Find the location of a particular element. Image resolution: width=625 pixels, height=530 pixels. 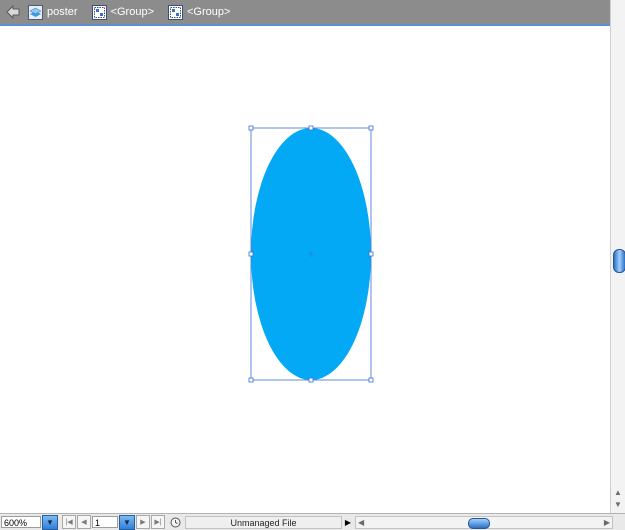

artwork is located at coordinates (311, 254).